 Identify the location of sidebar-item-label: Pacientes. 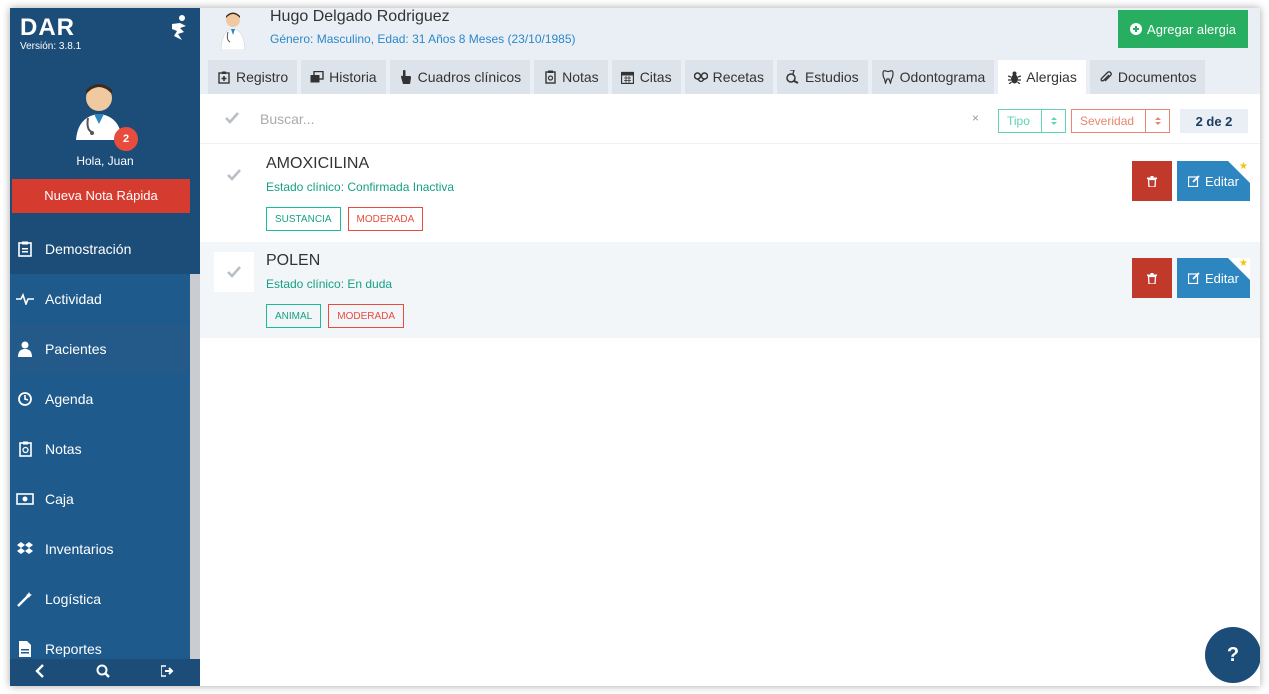
(76, 349).